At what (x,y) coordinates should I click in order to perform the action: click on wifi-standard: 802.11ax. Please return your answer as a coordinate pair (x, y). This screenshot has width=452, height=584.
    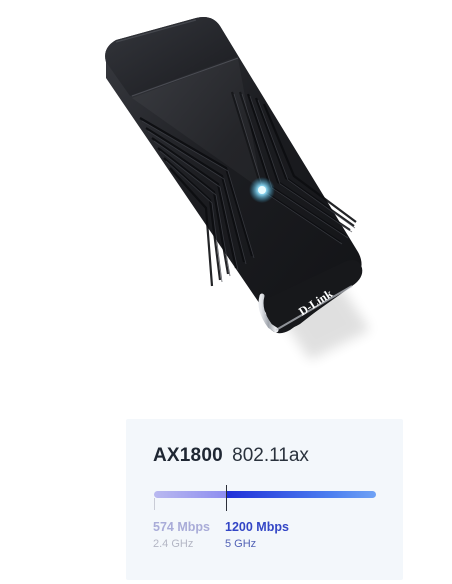
    Looking at the image, I should click on (270, 455).